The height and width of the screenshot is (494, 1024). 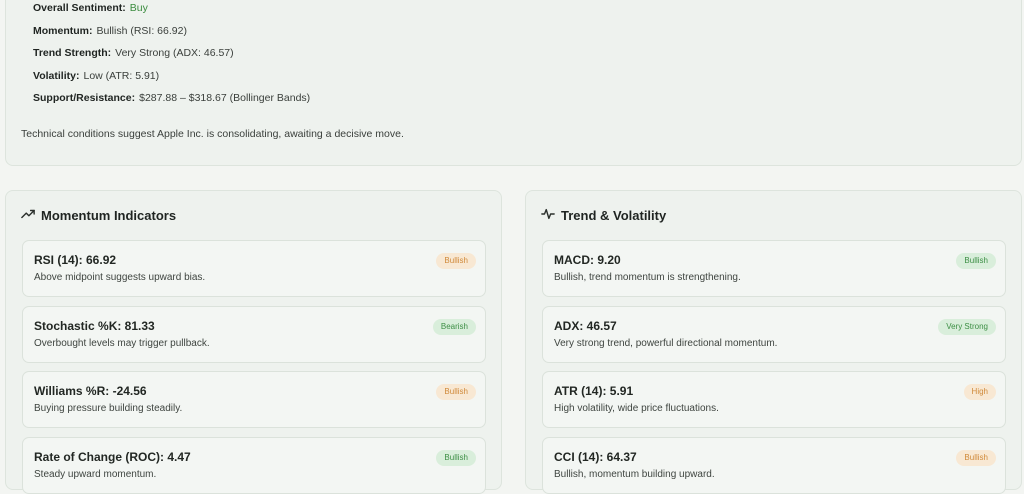 What do you see at coordinates (138, 8) in the screenshot?
I see `overall-sentiment-value: Buy` at bounding box center [138, 8].